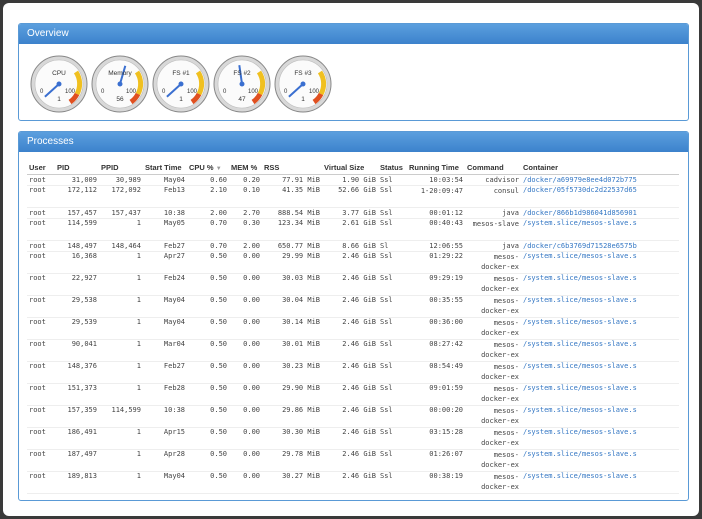 This screenshot has height=519, width=702. What do you see at coordinates (436, 180) in the screenshot?
I see `table-cell: 10:03:54` at bounding box center [436, 180].